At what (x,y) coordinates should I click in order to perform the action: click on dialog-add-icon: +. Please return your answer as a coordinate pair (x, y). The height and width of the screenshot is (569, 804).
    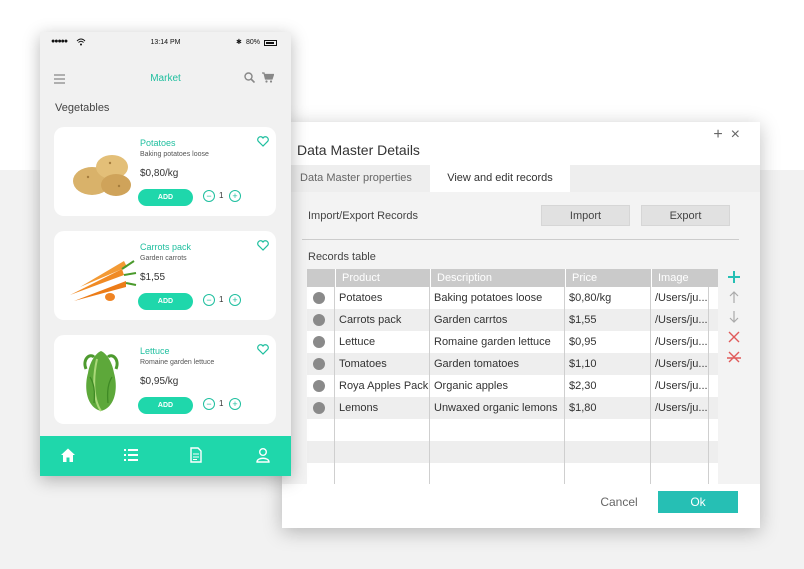
    Looking at the image, I should click on (717, 135).